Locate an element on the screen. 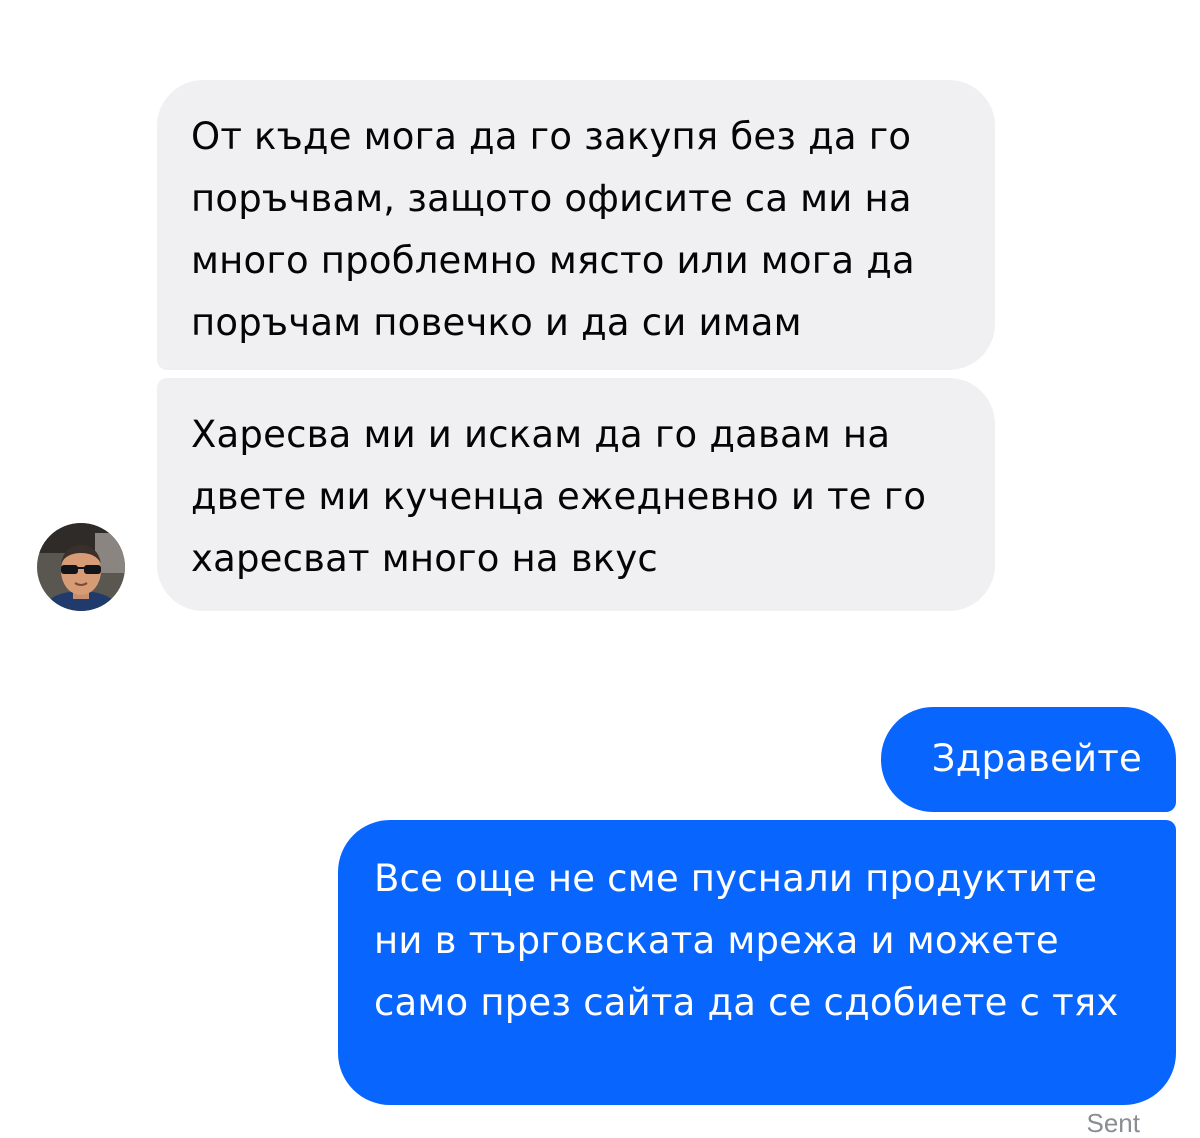 Image resolution: width=1200 pixels, height=1138 pixels. contact-avatar is located at coordinates (81, 567).